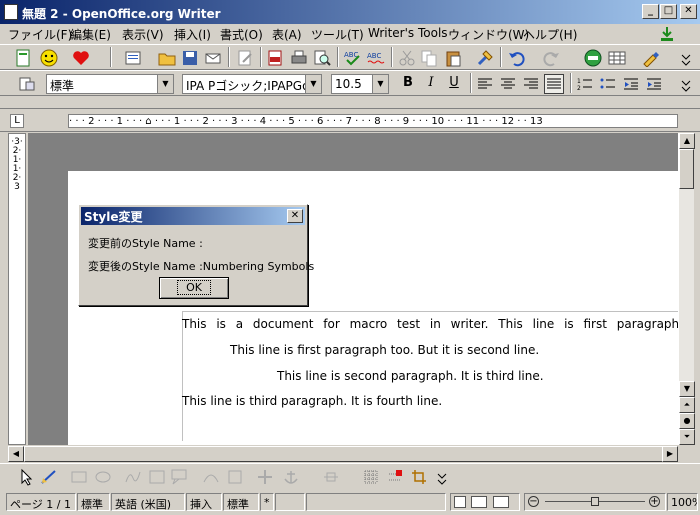 The width and height of the screenshot is (700, 515). Describe the element at coordinates (157, 477) in the screenshot. I see `text-icon` at that location.